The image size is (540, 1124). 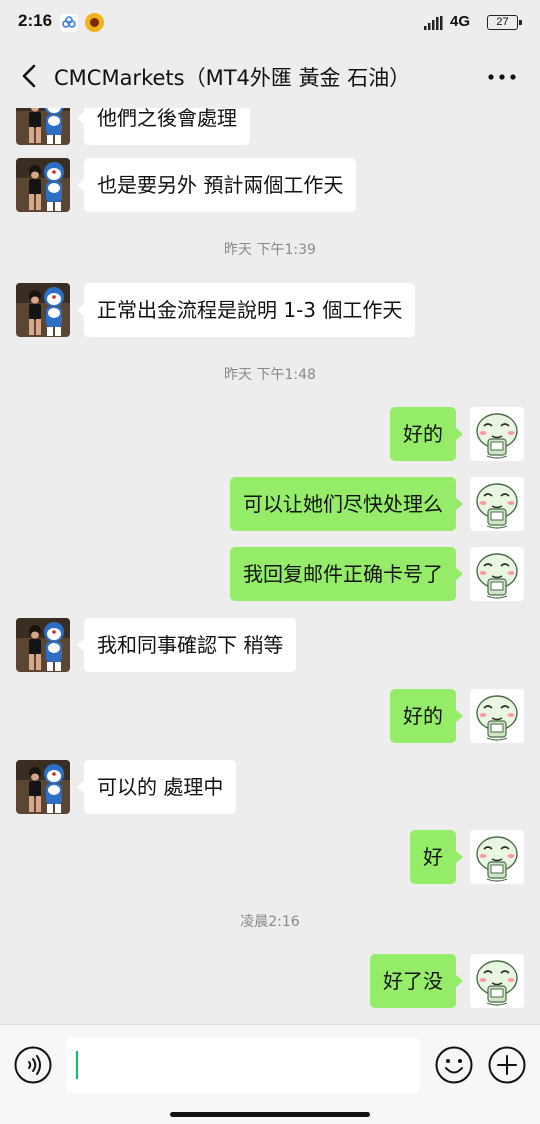 I want to click on message-timestamp: 昨天 下午1:39, so click(x=270, y=250).